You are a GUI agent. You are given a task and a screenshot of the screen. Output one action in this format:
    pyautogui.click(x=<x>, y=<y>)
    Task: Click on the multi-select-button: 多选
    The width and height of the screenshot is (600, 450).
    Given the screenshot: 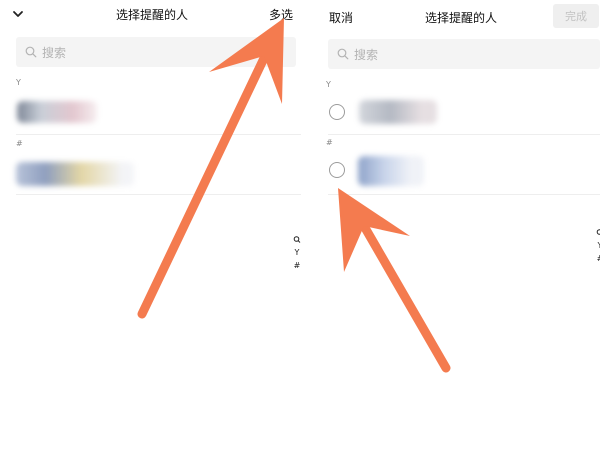 What is the action you would take?
    pyautogui.click(x=281, y=14)
    